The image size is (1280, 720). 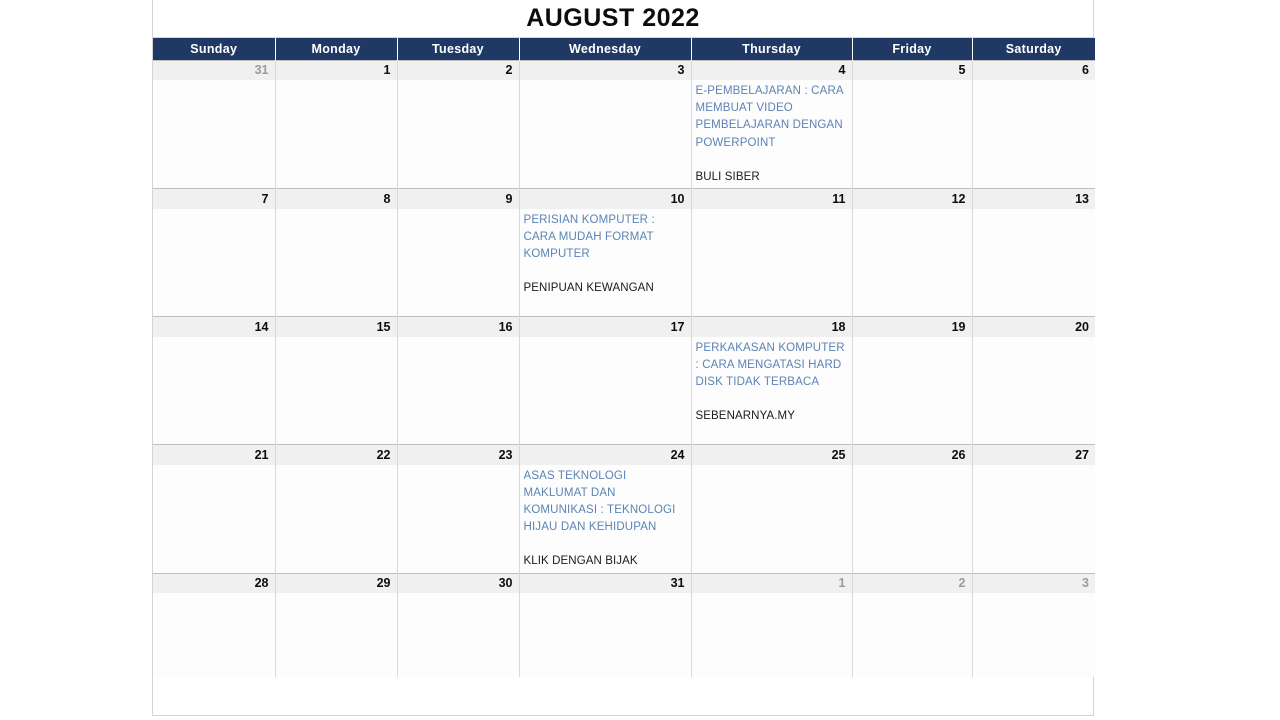 What do you see at coordinates (458, 49) in the screenshot?
I see `weekday-header-tuesday: Tuesday` at bounding box center [458, 49].